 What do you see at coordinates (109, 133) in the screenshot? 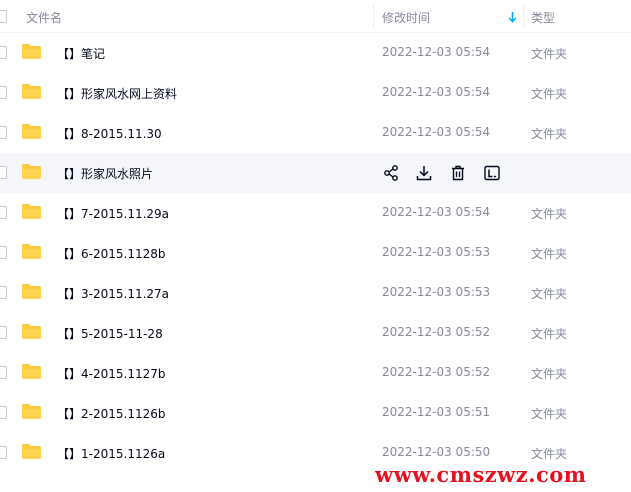
I see `file-name: 【】8-2015.11.30` at bounding box center [109, 133].